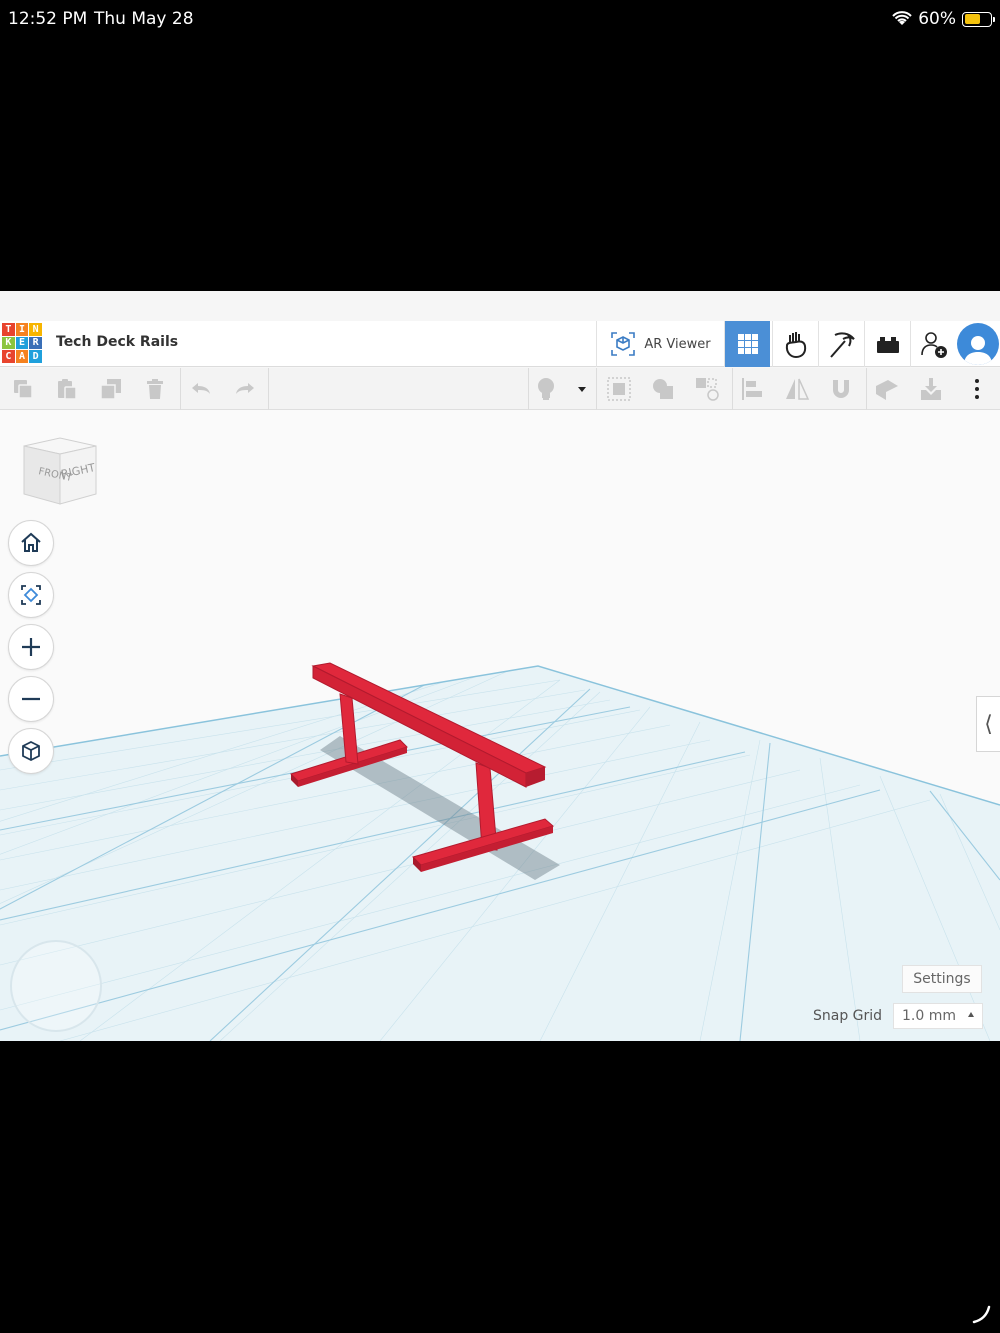 The image size is (1000, 1333). I want to click on cruise-button, so click(841, 389).